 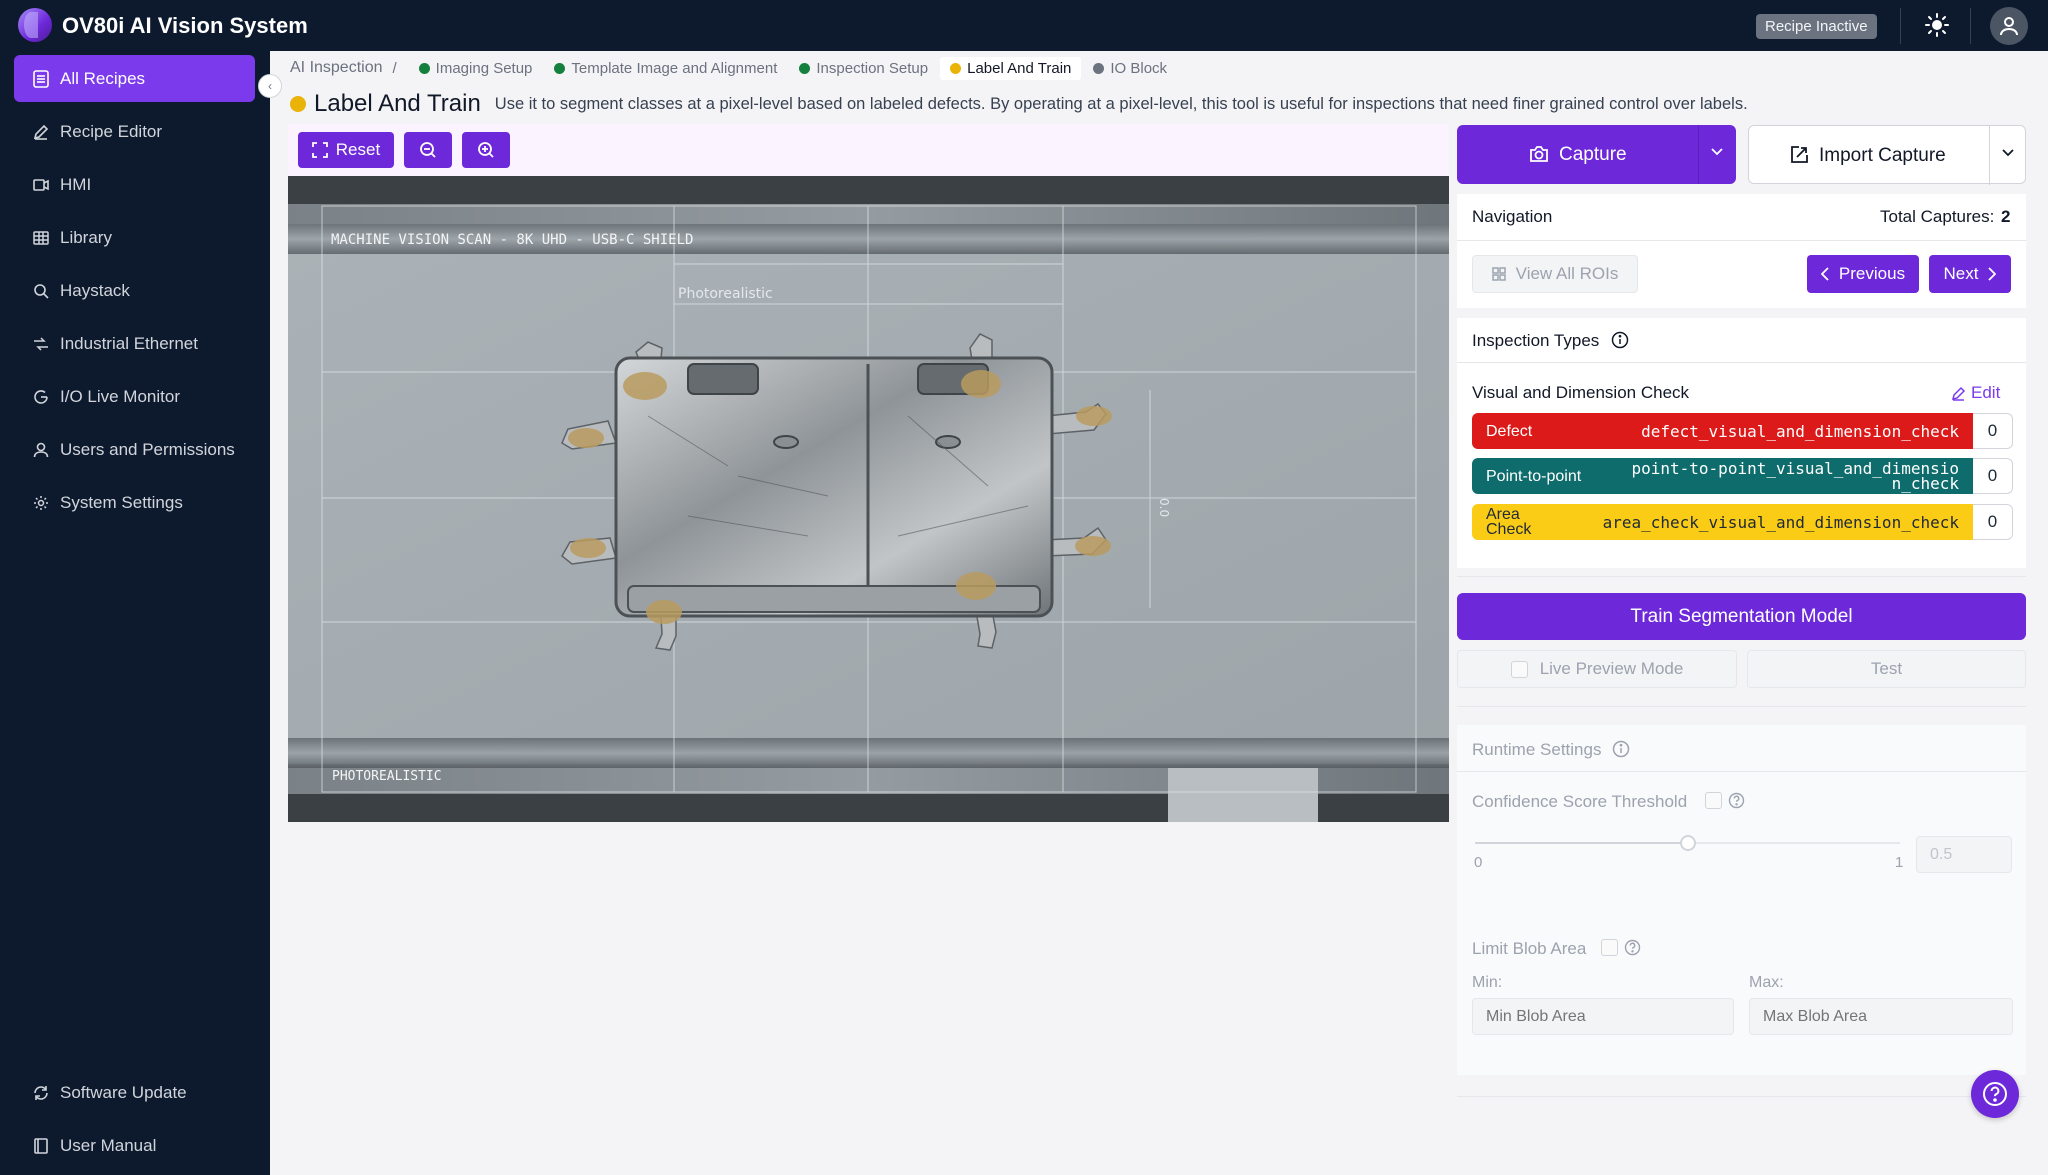 What do you see at coordinates (134, 184) in the screenshot?
I see `sidebar-item-hmi: HMI` at bounding box center [134, 184].